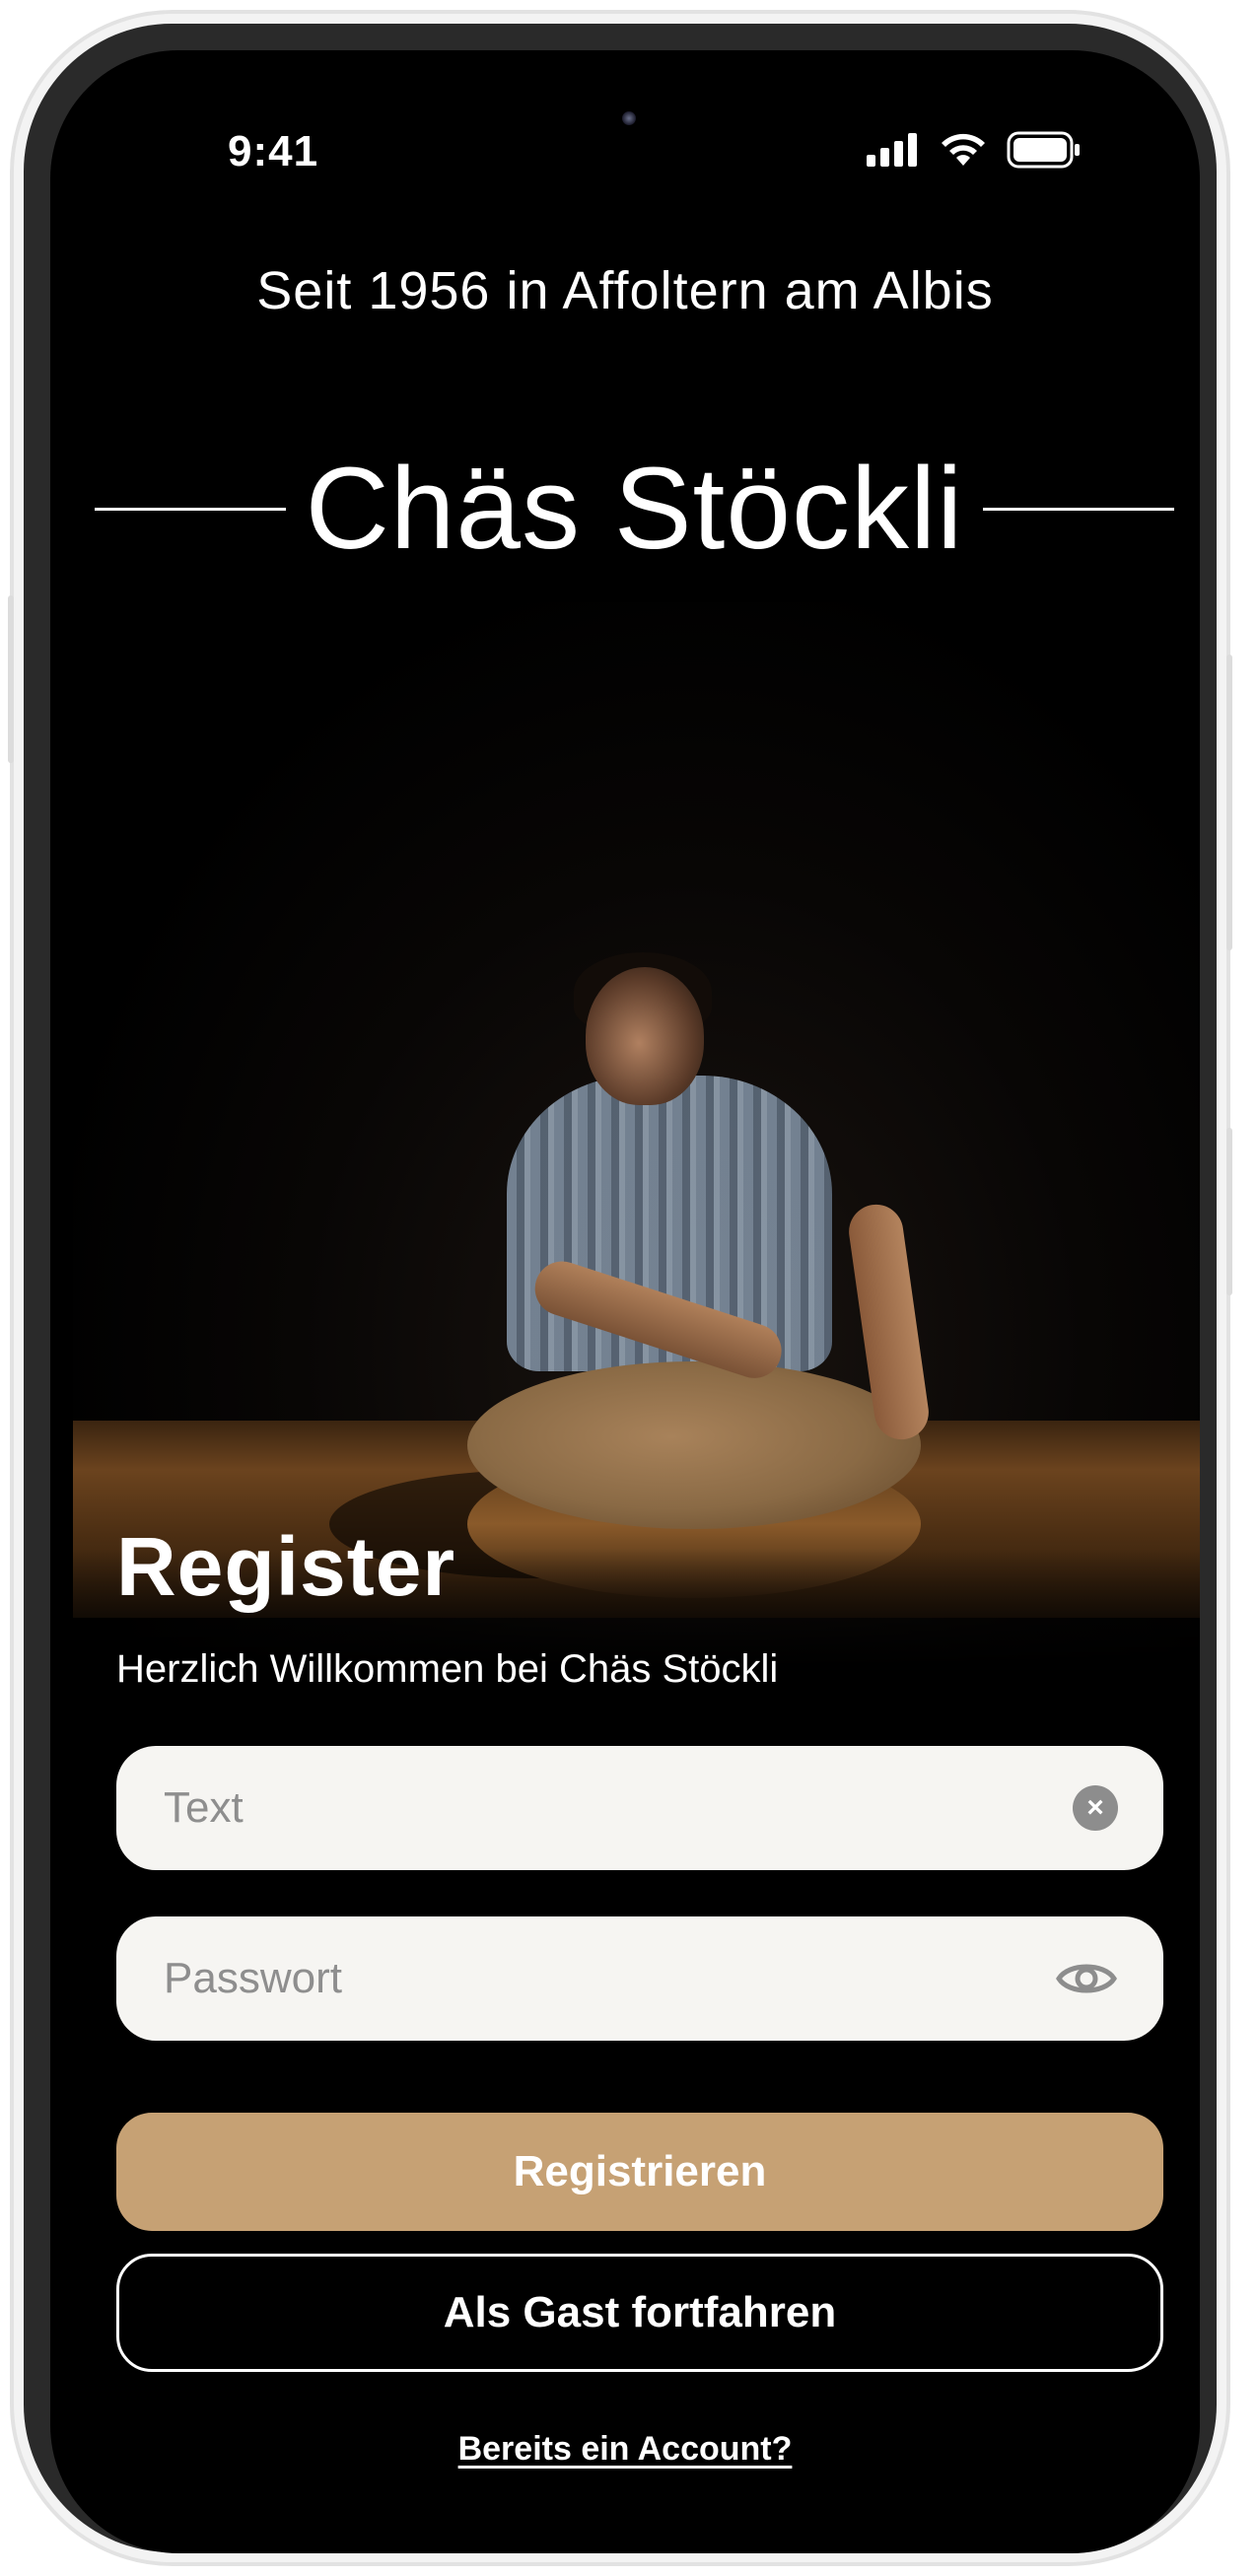 This screenshot has width=1258, height=2576. I want to click on divider-left, so click(190, 509).